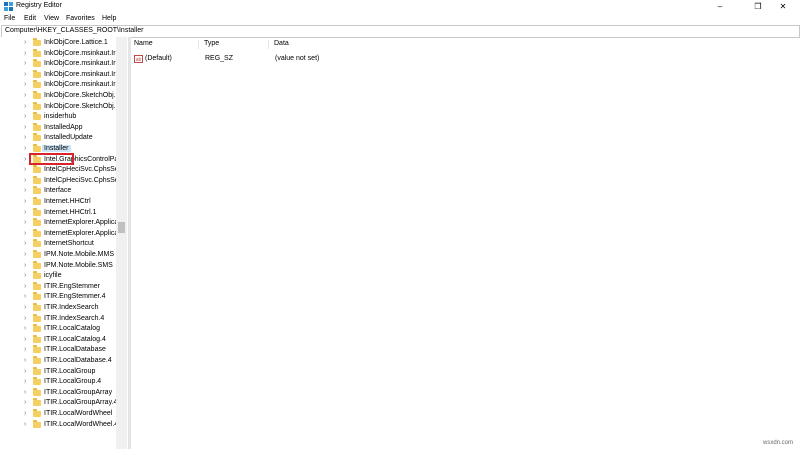 This screenshot has height=449, width=800. Describe the element at coordinates (59, 213) in the screenshot. I see `tree-item: › Internet.HHCtrl.1` at that location.